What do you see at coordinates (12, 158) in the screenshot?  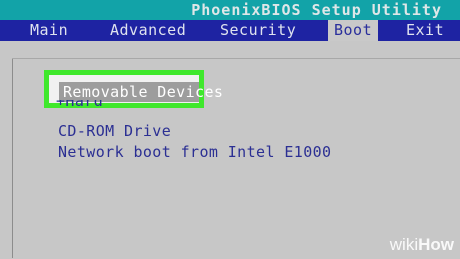 I see `panel-divider-left` at bounding box center [12, 158].